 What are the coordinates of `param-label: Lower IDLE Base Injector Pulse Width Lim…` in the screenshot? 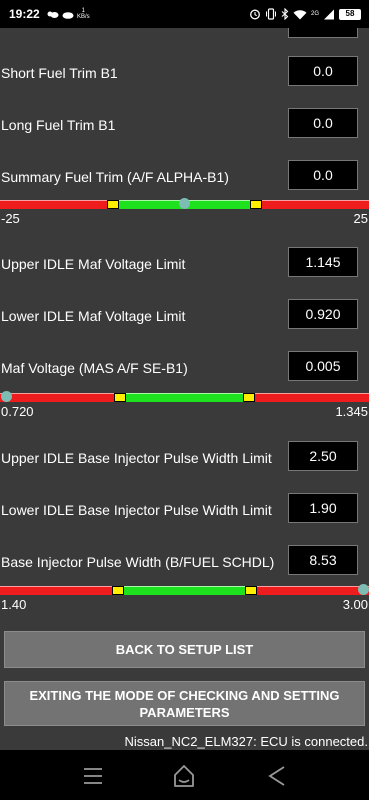 It's located at (136, 510).